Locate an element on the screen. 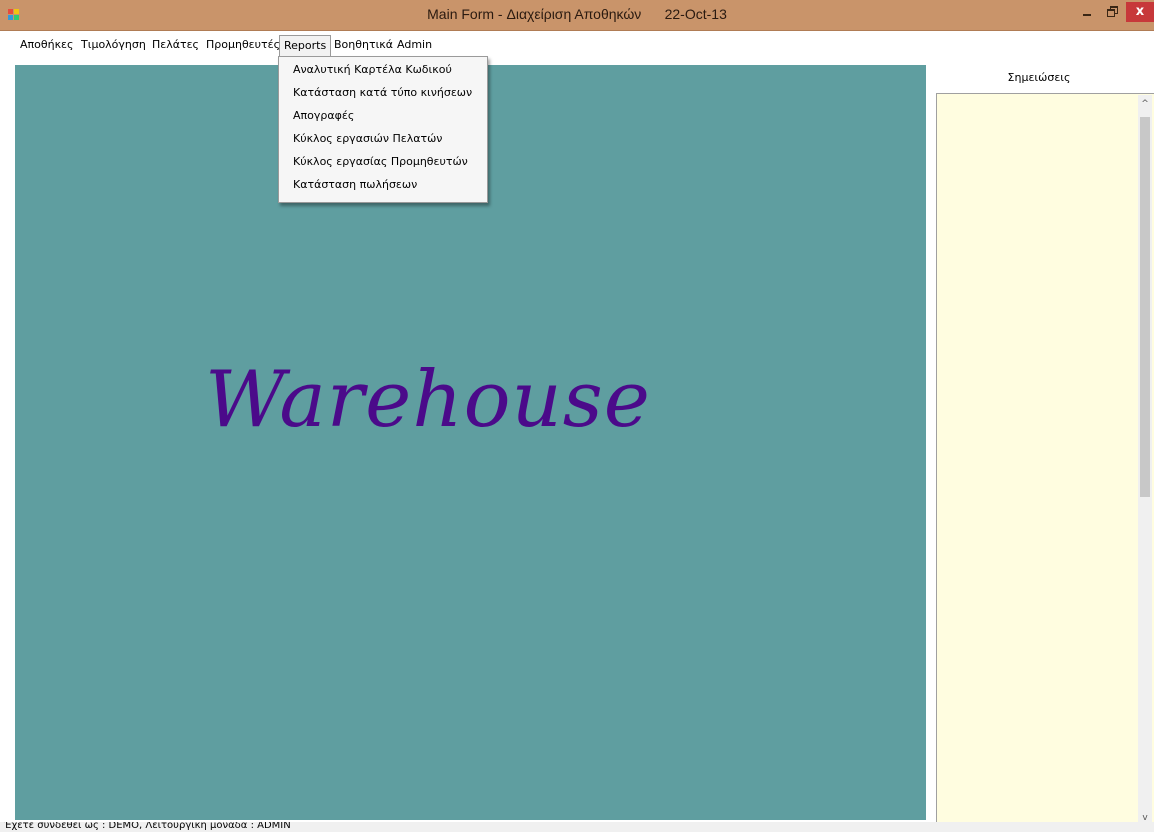 Image resolution: width=1154 pixels, height=832 pixels. menu-warehouses: Αποθήκες is located at coordinates (46, 46).